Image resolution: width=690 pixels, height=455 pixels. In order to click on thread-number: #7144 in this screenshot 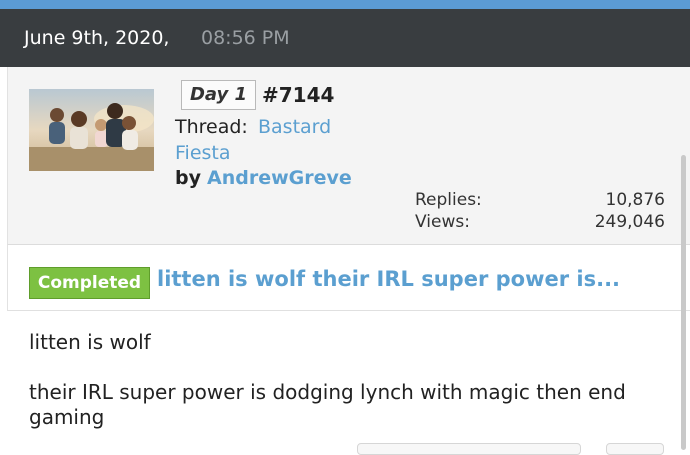, I will do `click(298, 95)`.